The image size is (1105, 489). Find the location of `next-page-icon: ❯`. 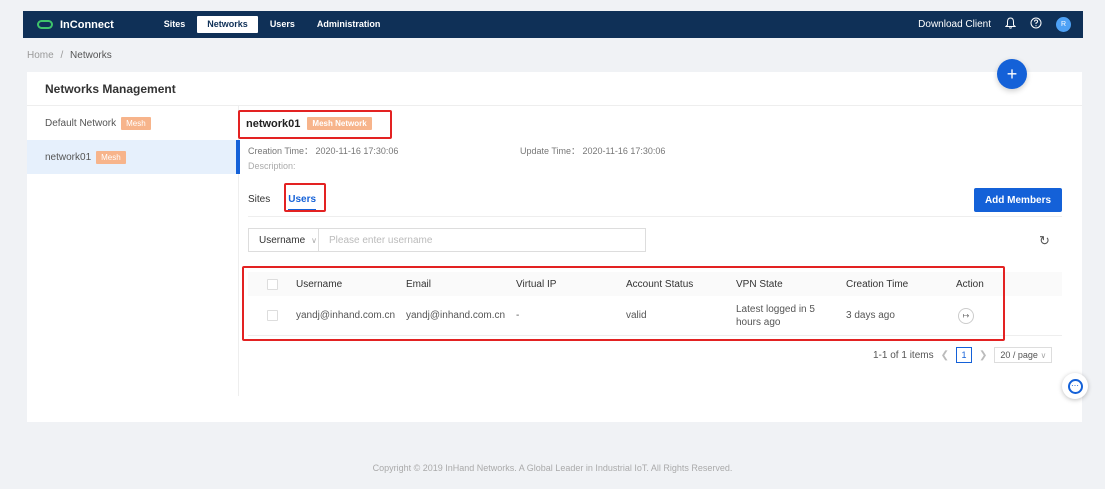

next-page-icon: ❯ is located at coordinates (983, 355).